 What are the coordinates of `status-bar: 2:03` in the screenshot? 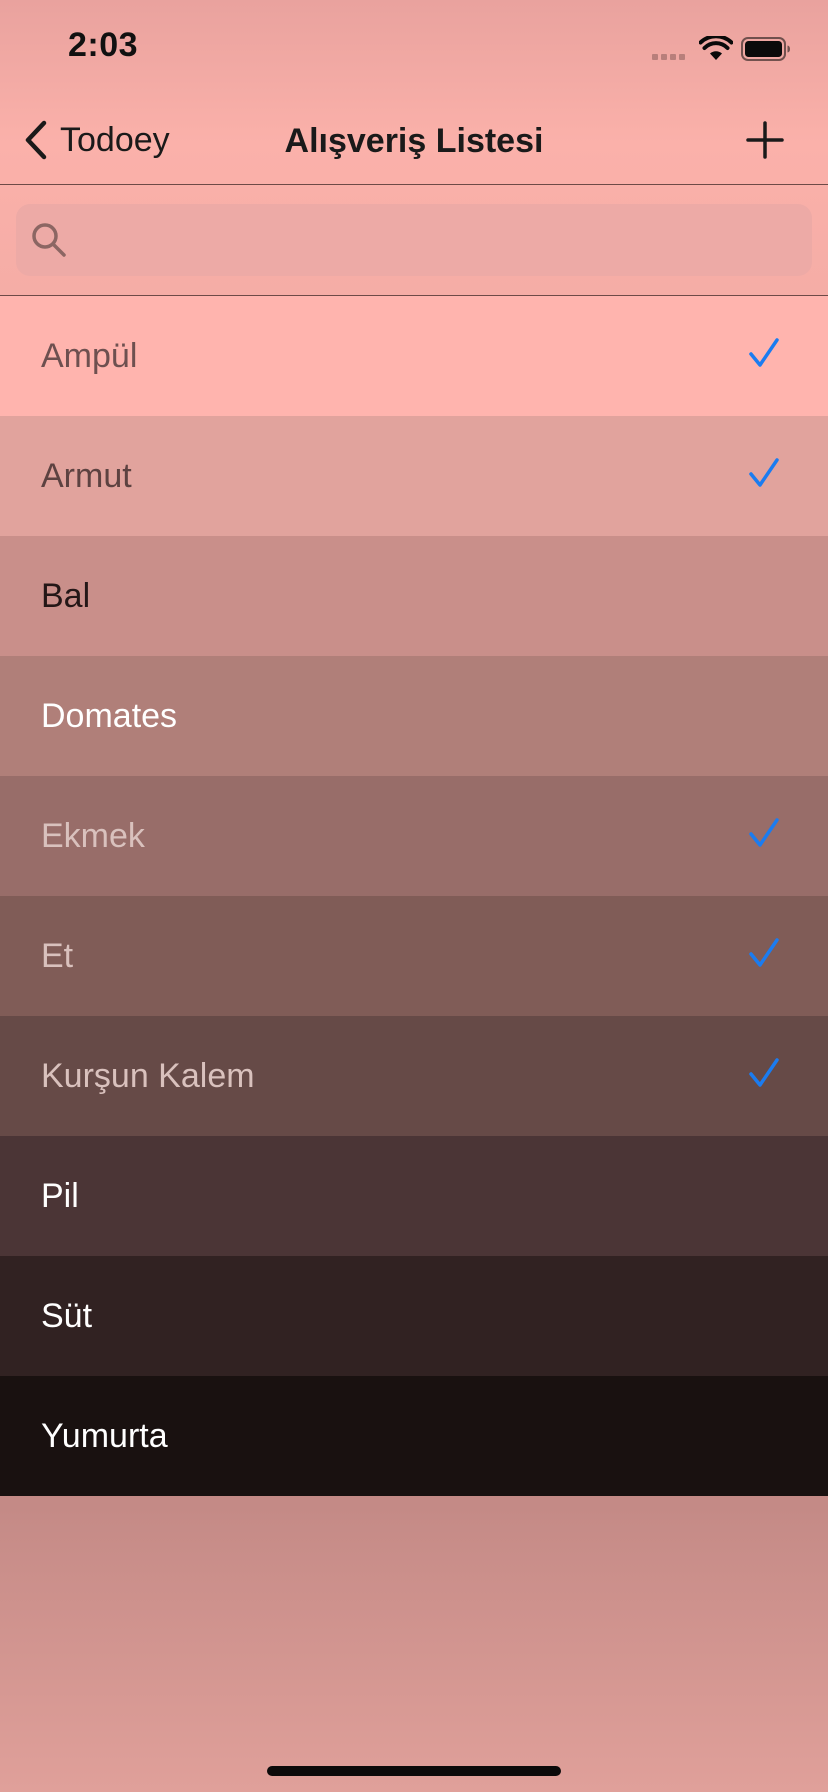 It's located at (414, 48).